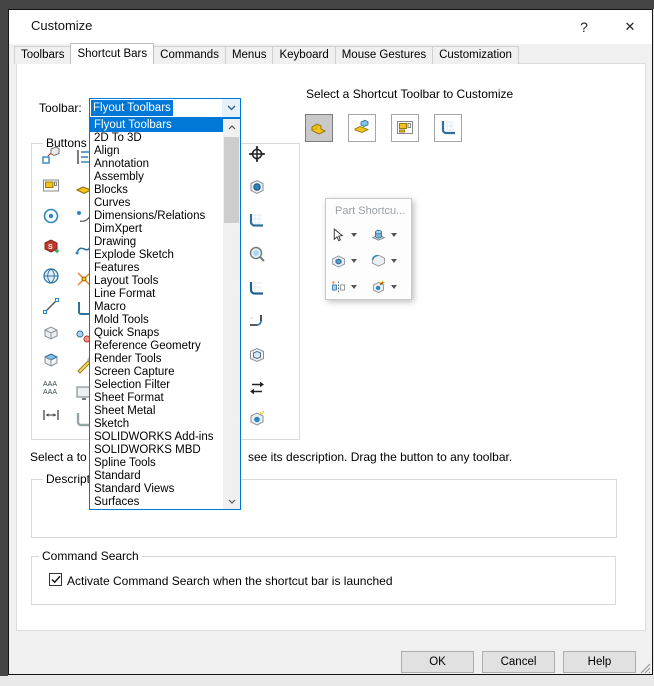  What do you see at coordinates (51, 216) in the screenshot?
I see `blocks-icon` at bounding box center [51, 216].